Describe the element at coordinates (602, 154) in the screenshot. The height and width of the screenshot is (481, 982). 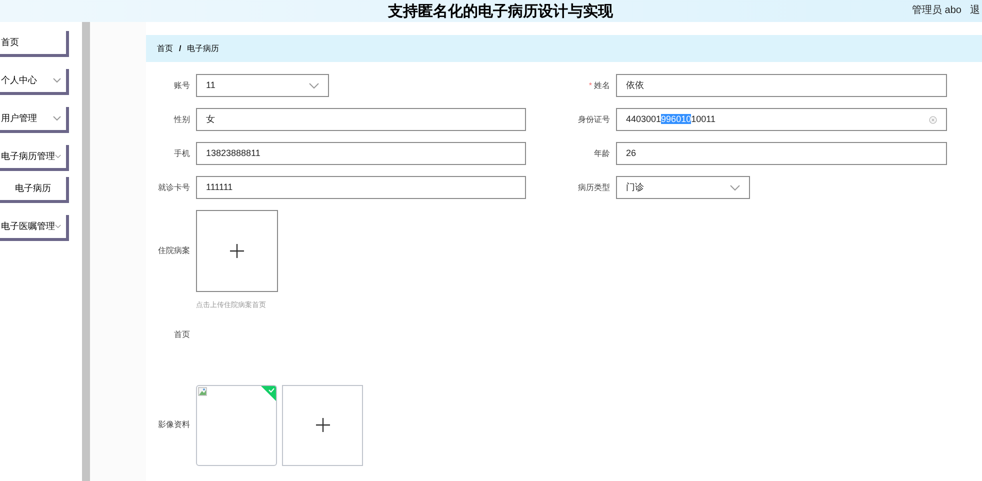
I see `field-label: 年龄` at that location.